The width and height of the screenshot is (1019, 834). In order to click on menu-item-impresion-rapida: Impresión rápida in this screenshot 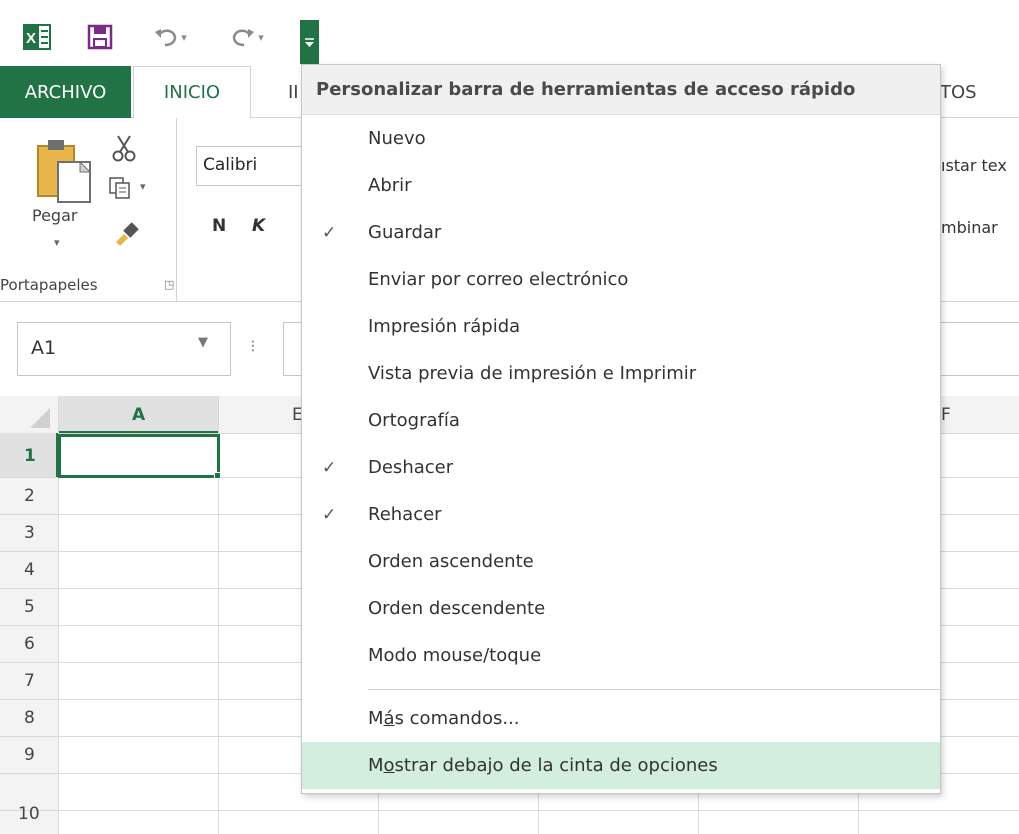, I will do `click(621, 326)`.